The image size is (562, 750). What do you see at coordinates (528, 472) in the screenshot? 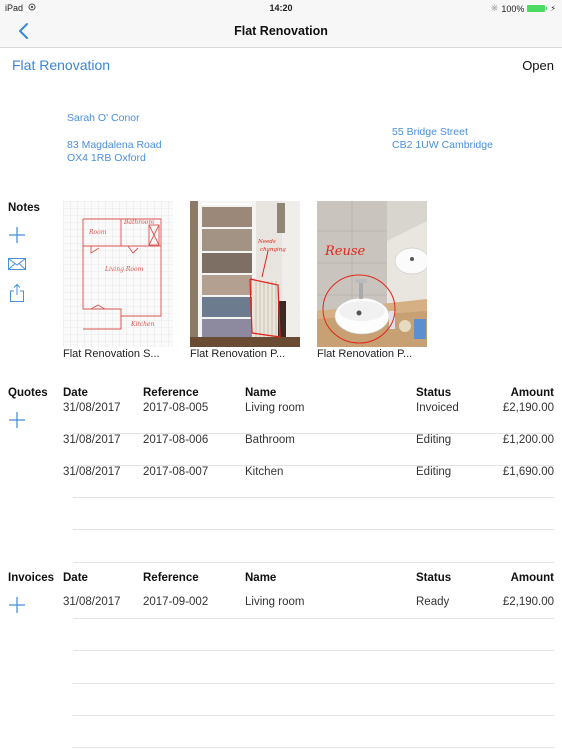
I see `cell-amount: £1,690.00` at bounding box center [528, 472].